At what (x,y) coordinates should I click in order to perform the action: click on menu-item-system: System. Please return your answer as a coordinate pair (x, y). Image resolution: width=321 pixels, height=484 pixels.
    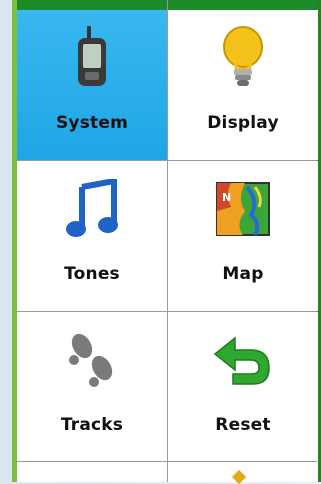
    Looking at the image, I should click on (92, 85).